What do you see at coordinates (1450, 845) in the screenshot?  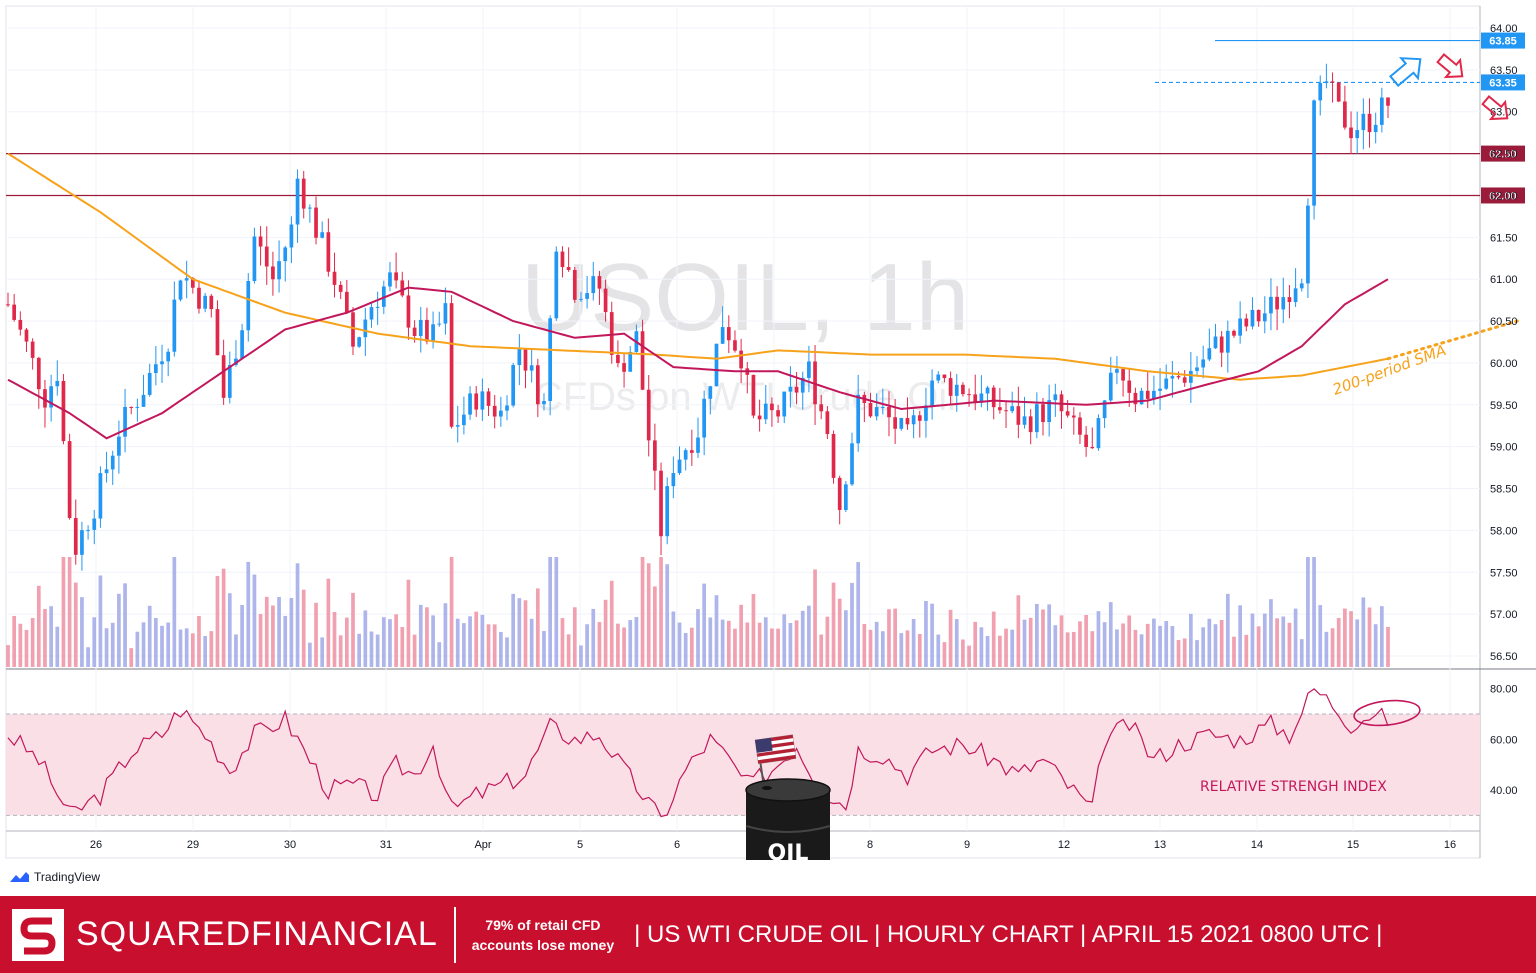 I see `time-tick-label: 16` at bounding box center [1450, 845].